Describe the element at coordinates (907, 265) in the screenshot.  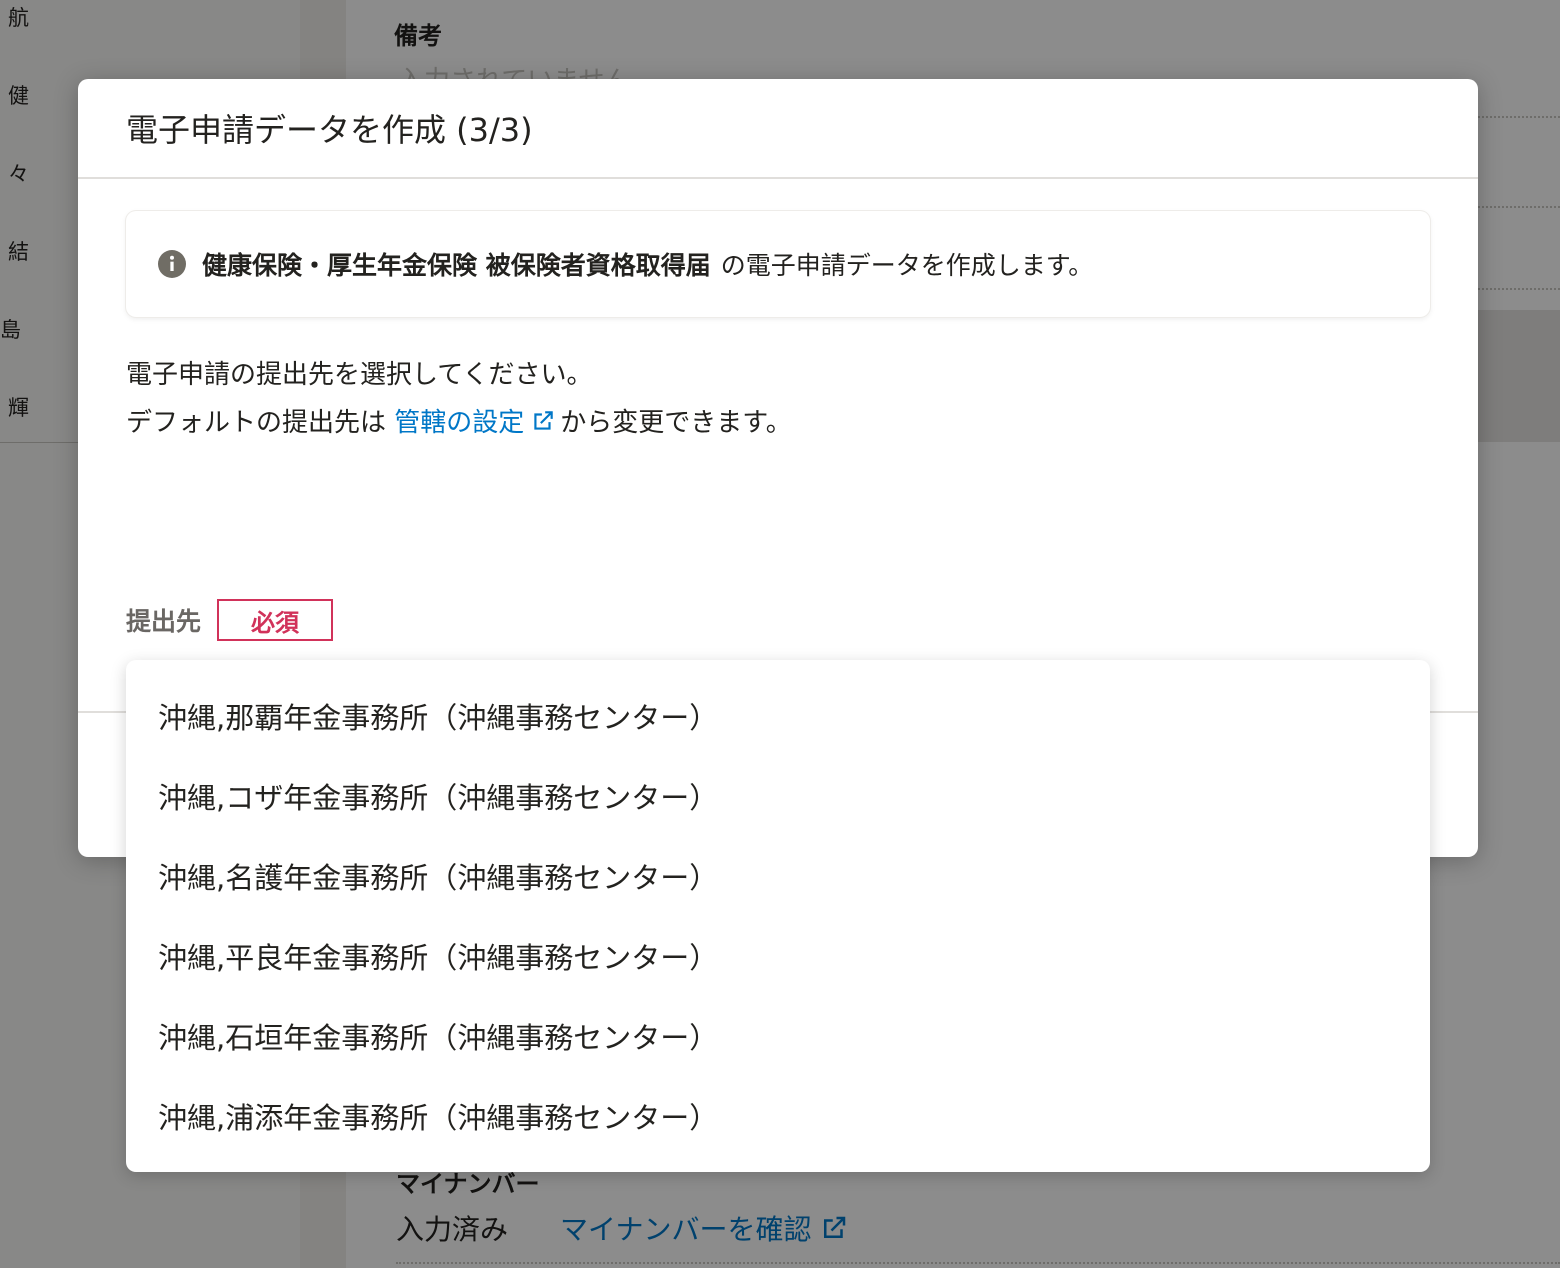
I see `info-text: の電子申請データを作成します。` at that location.